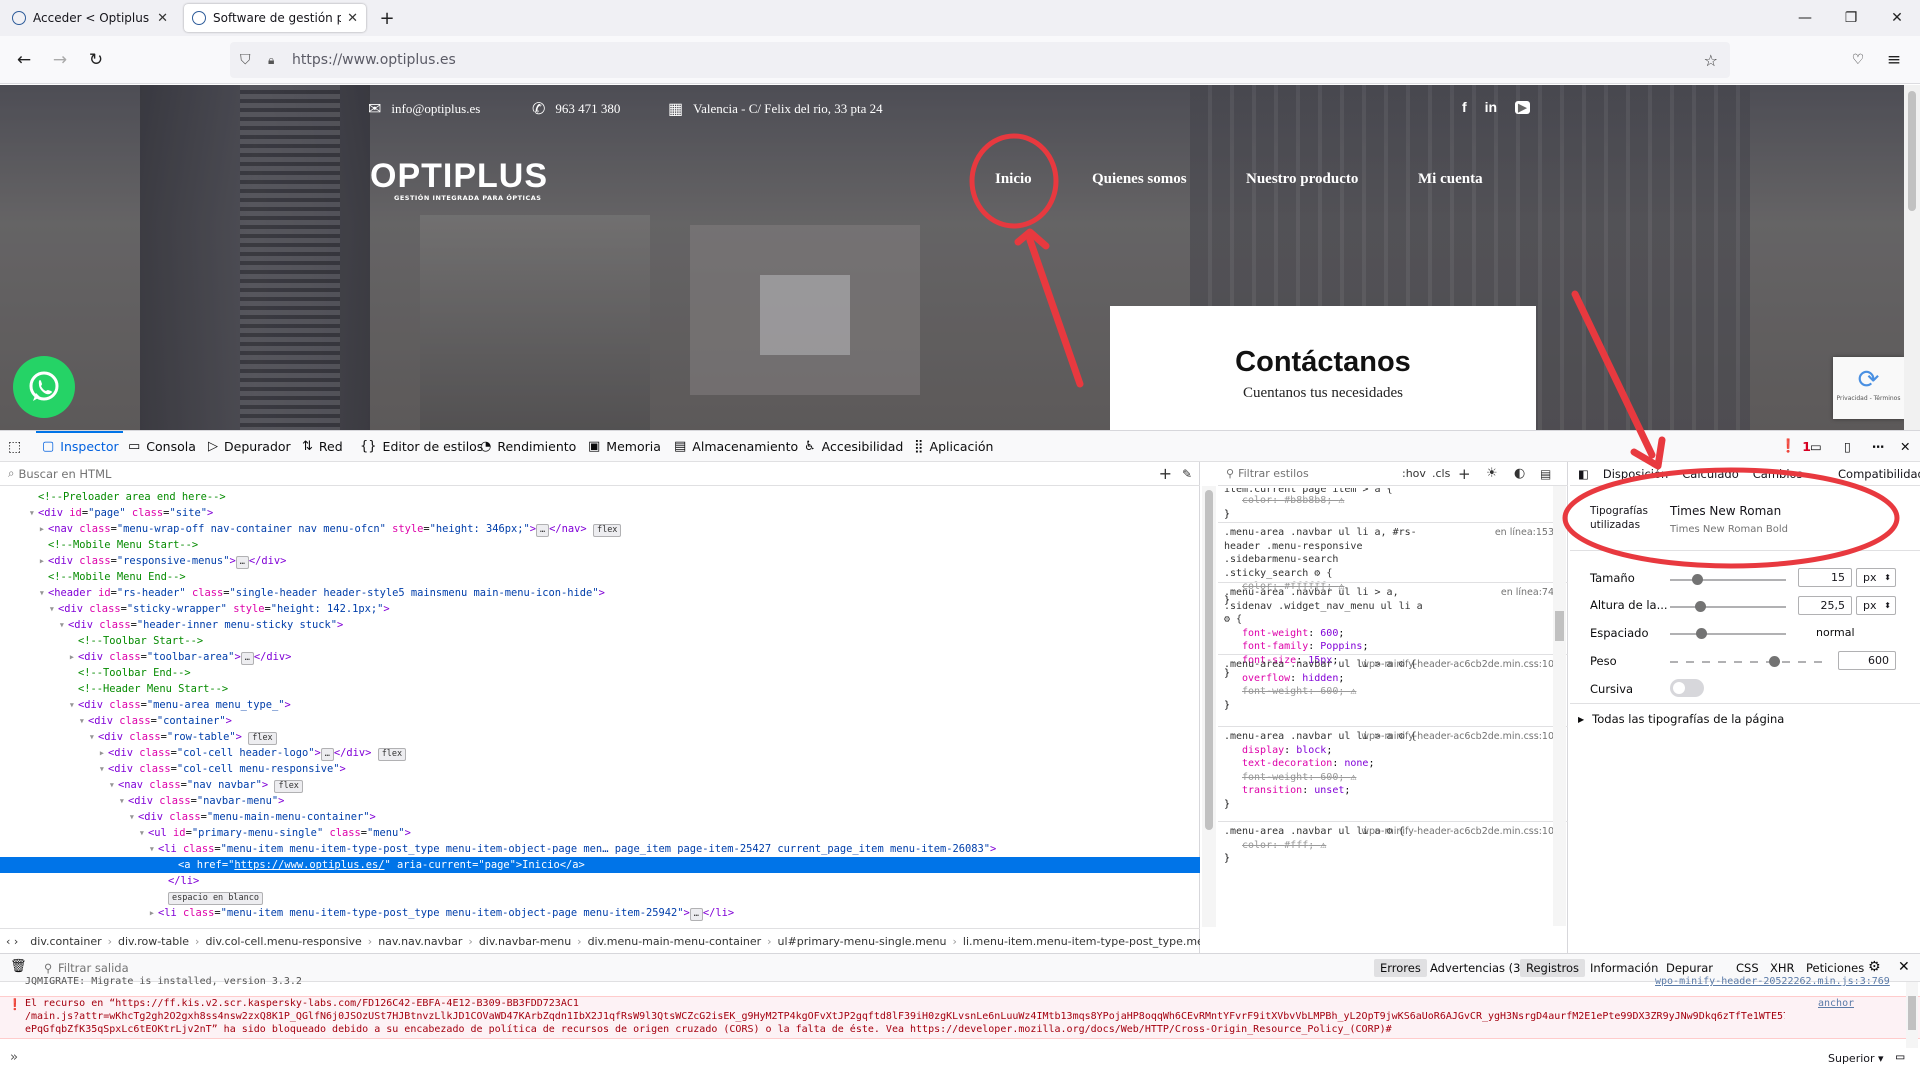  Describe the element at coordinates (1464, 107) in the screenshot. I see `facebook-icon: f` at that location.